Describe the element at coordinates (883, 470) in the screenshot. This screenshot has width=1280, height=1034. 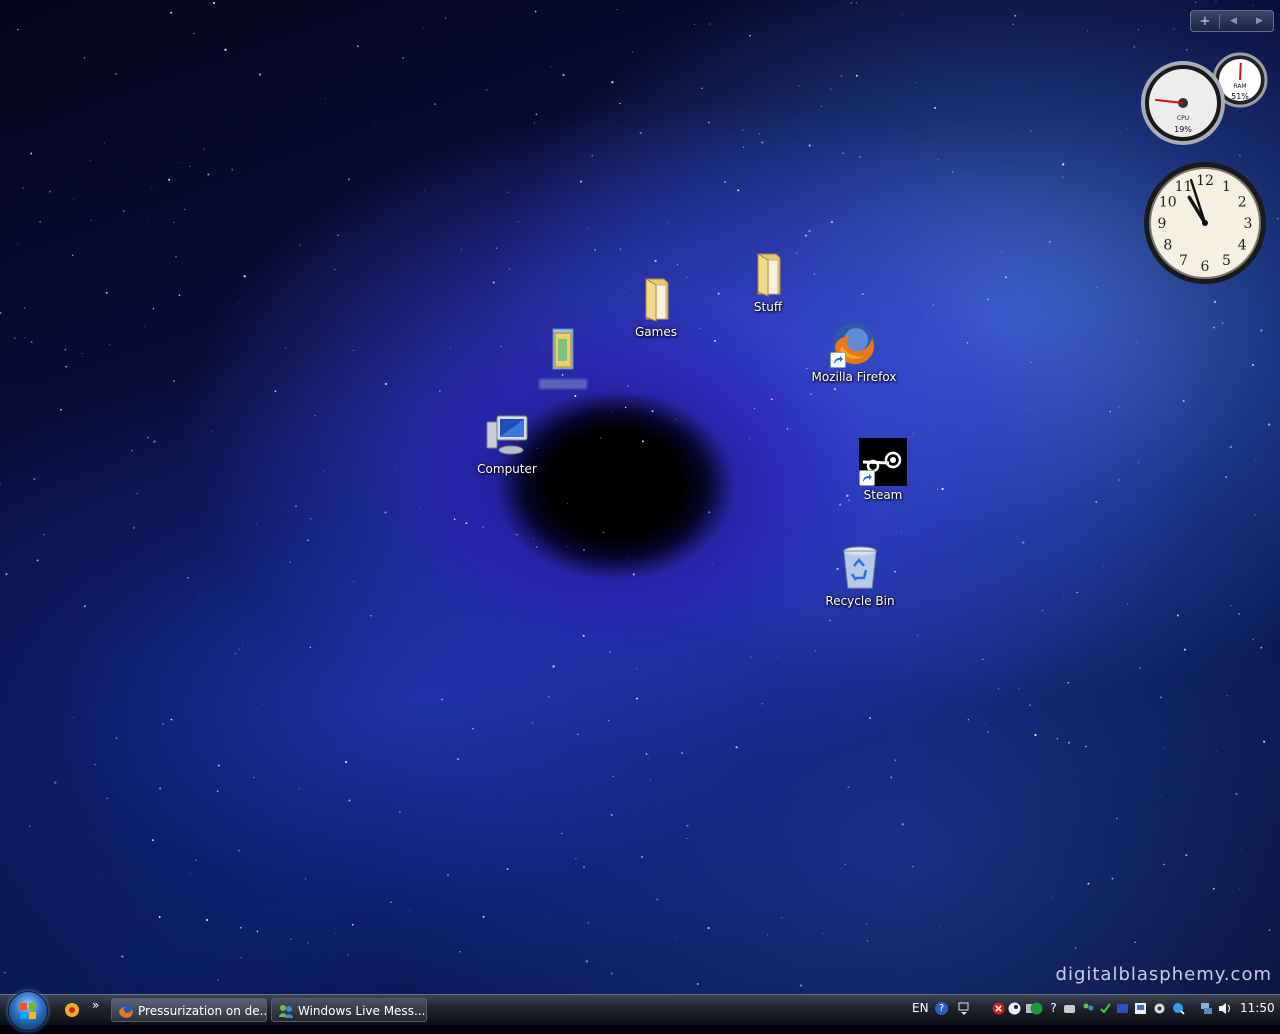
I see `desktop-icon-steam: Steam` at that location.